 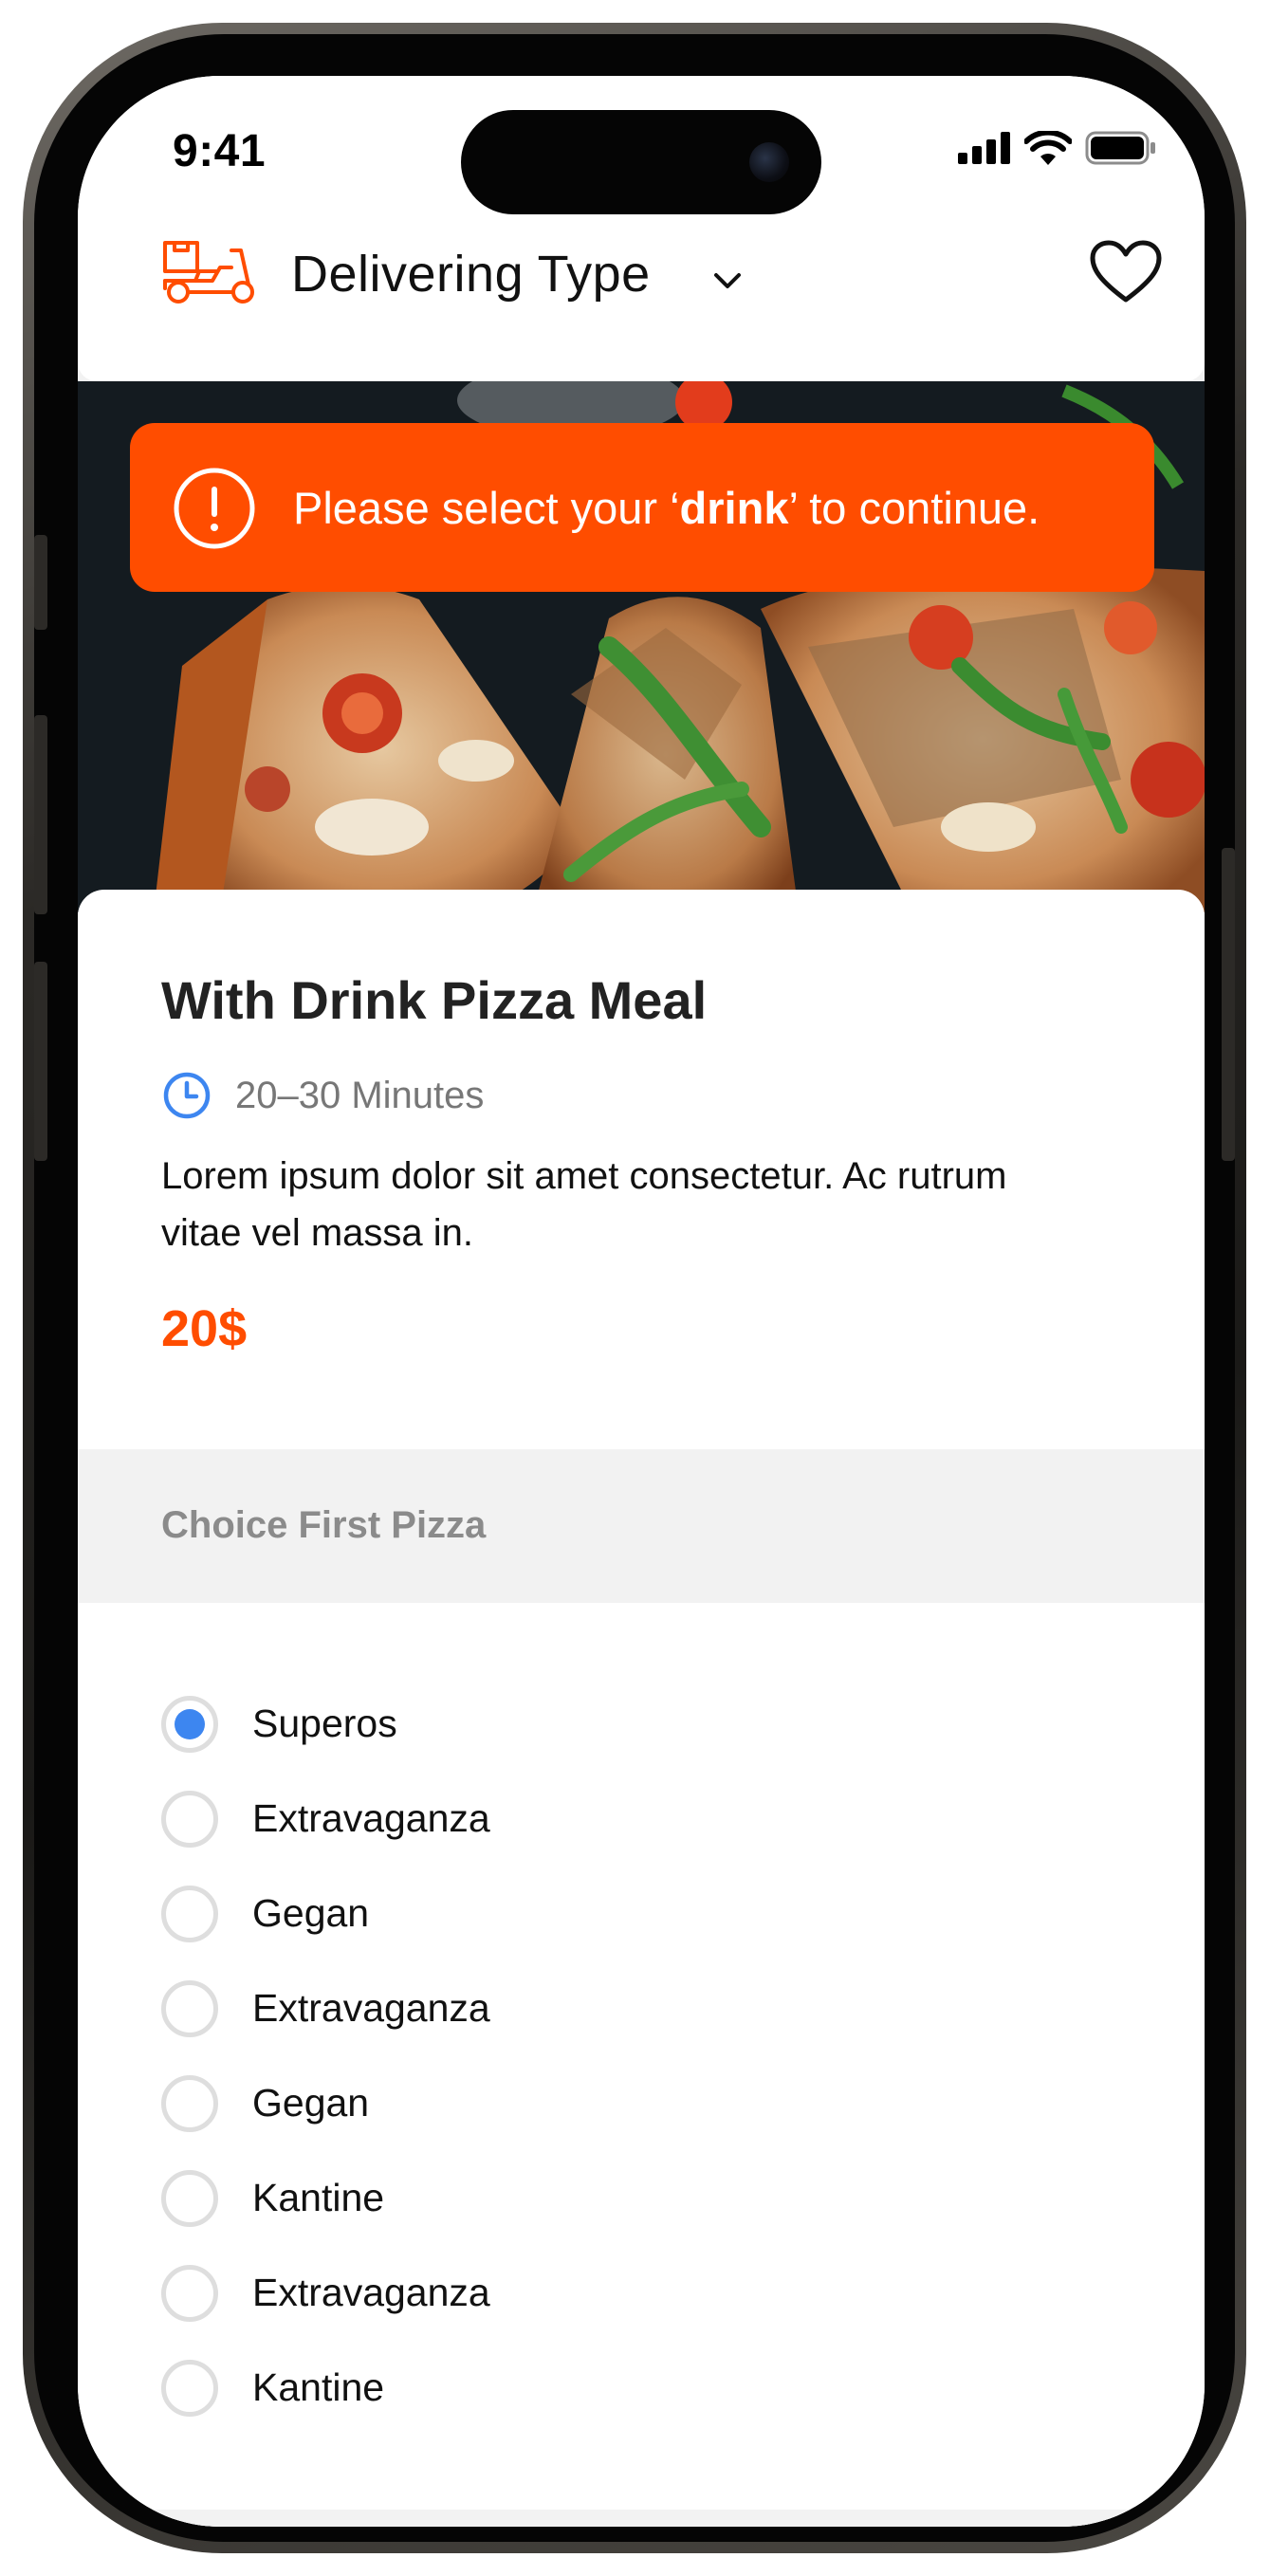 I want to click on section-title: Choice First Pizza, so click(x=324, y=1525).